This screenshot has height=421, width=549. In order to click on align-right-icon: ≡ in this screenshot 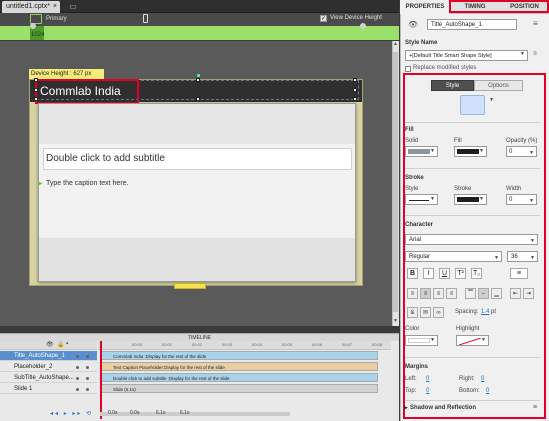, I will do `click(438, 293)`.